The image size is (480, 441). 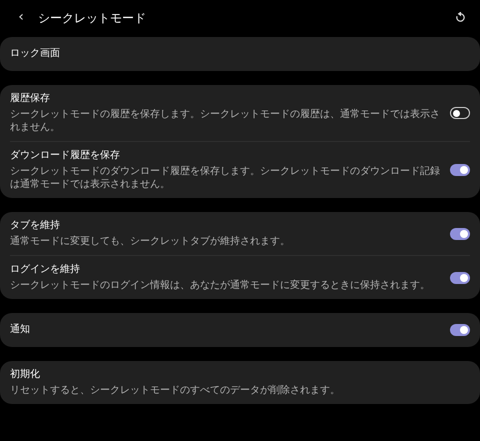 What do you see at coordinates (20, 330) in the screenshot?
I see `setting-title: 通知` at bounding box center [20, 330].